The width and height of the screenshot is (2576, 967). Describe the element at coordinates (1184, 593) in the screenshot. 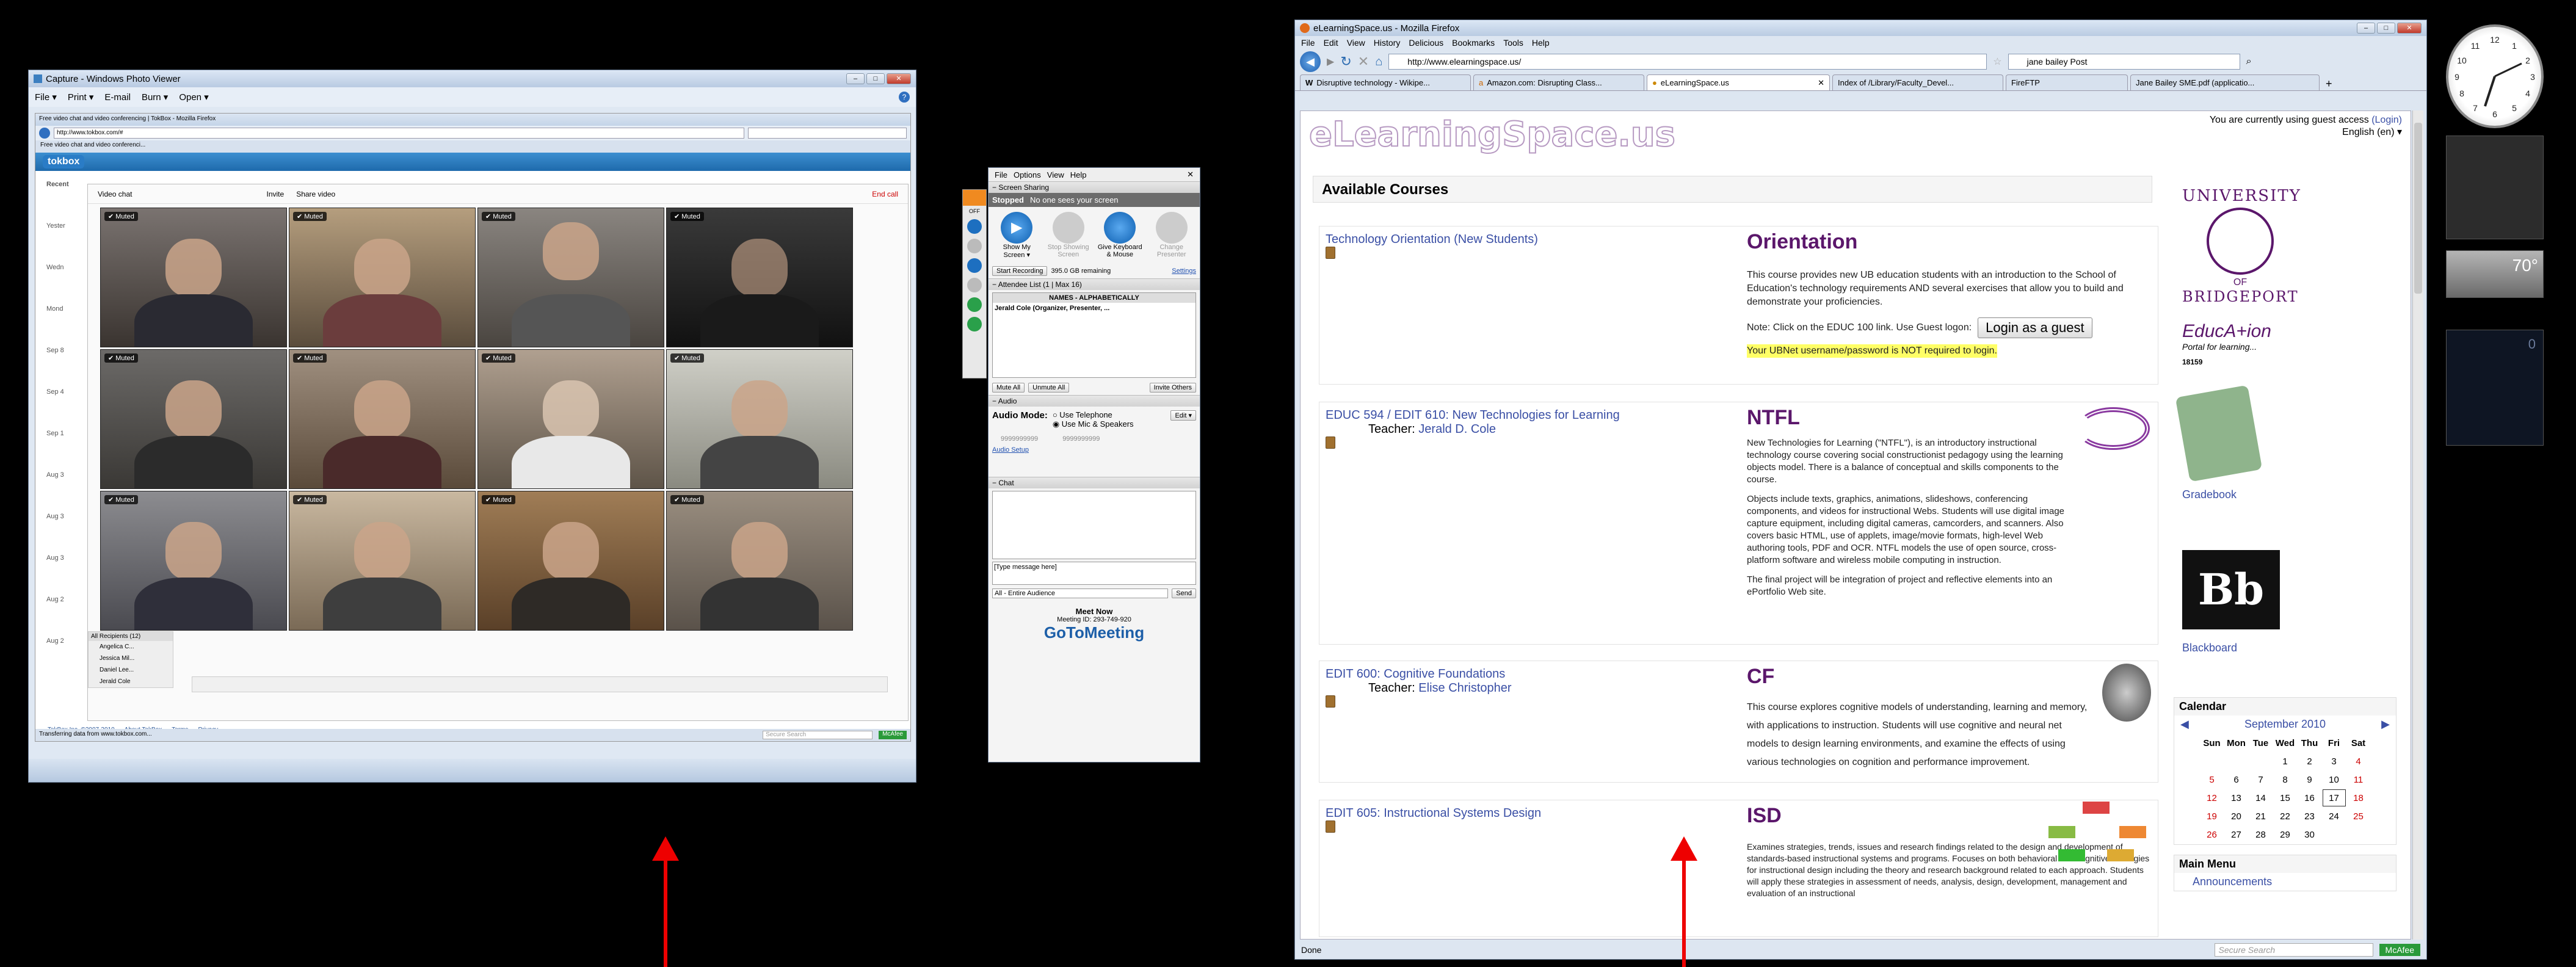

I see `send-button: Send` at that location.